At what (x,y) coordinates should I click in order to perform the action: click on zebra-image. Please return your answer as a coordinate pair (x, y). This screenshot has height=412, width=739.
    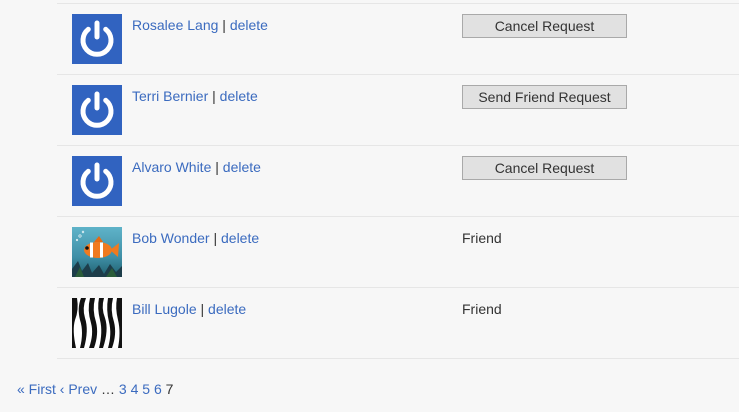
    Looking at the image, I should click on (97, 323).